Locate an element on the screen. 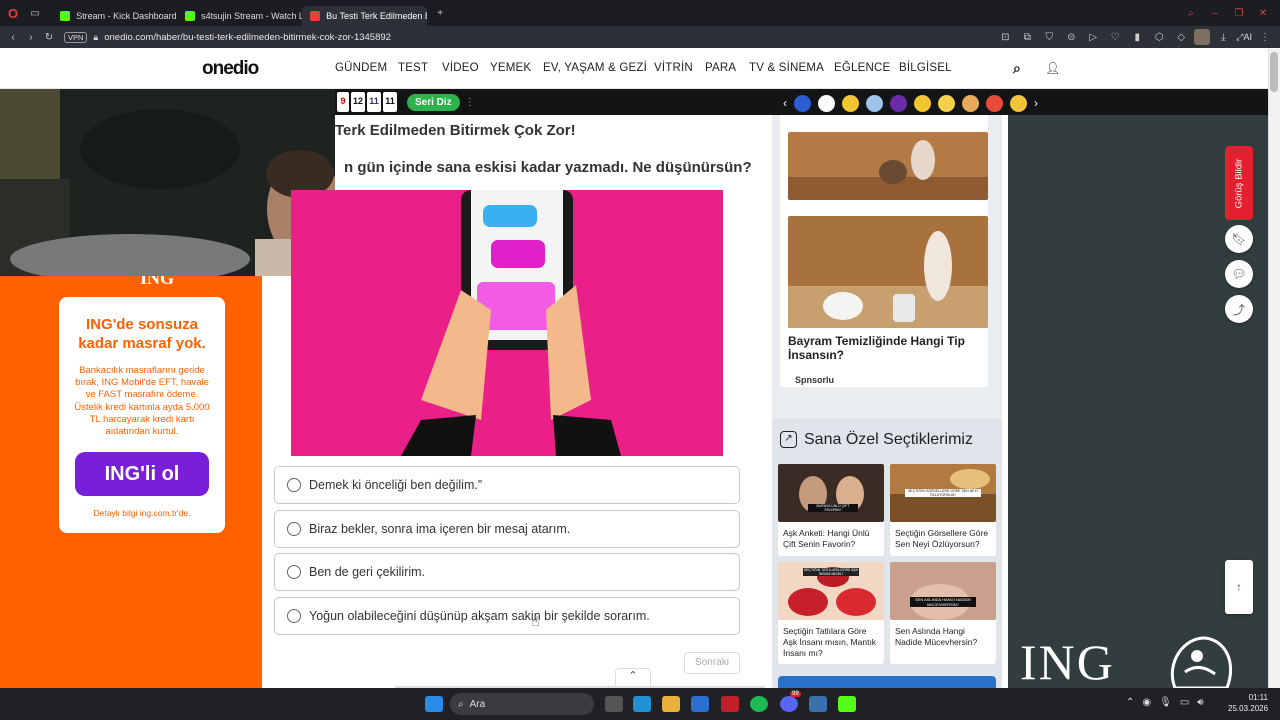 The width and height of the screenshot is (1280, 720). site-logo: onedio is located at coordinates (230, 69).